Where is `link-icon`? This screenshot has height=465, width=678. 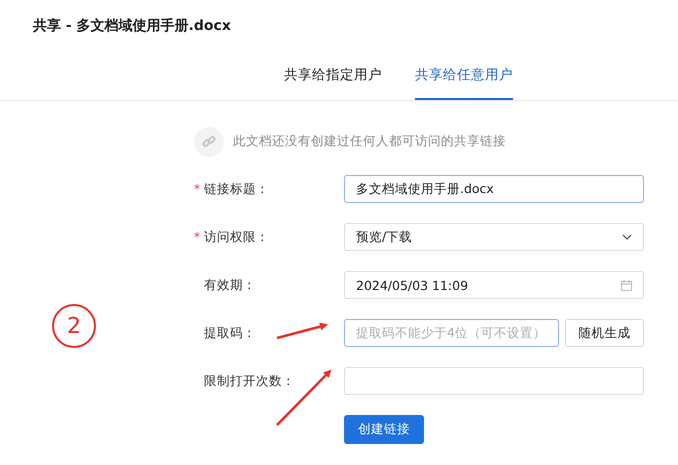
link-icon is located at coordinates (209, 141).